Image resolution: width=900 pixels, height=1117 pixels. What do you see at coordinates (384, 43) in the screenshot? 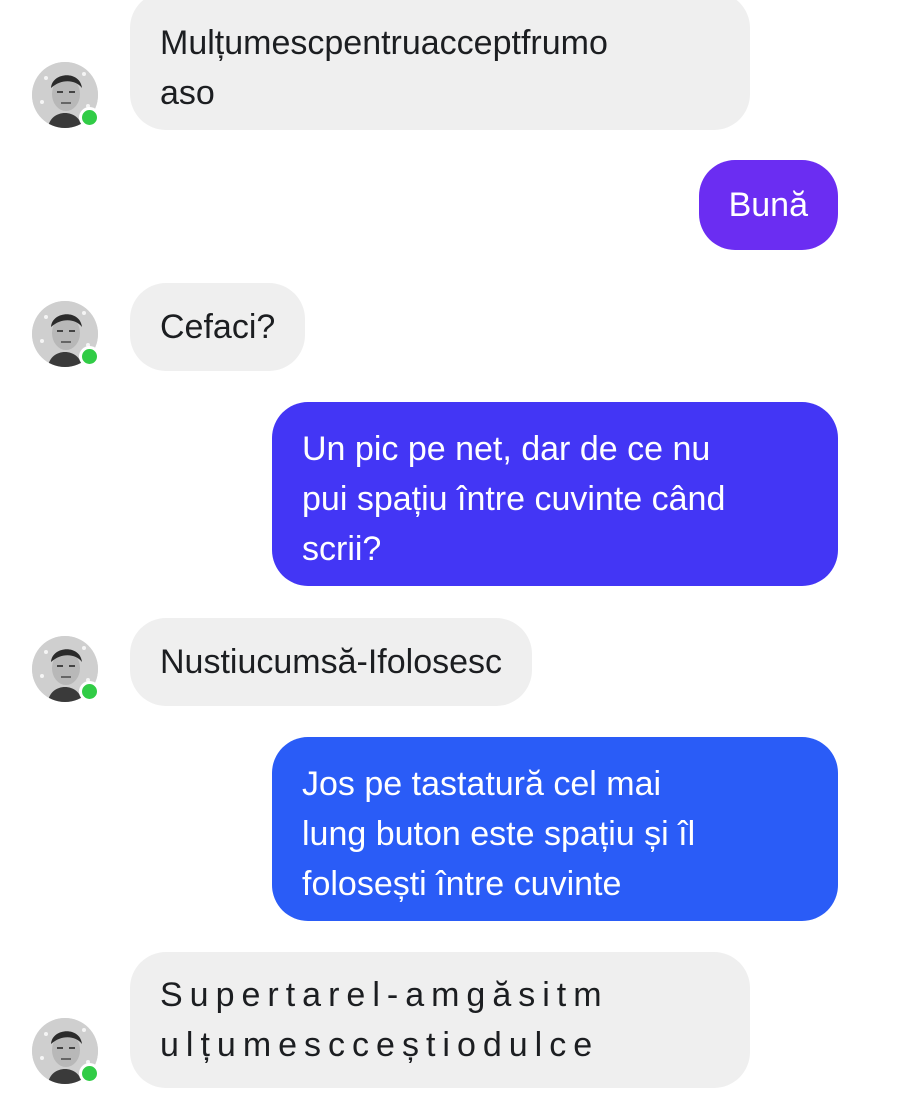
I see `message-line: Mulțumescpentruacceptfrumo` at bounding box center [384, 43].